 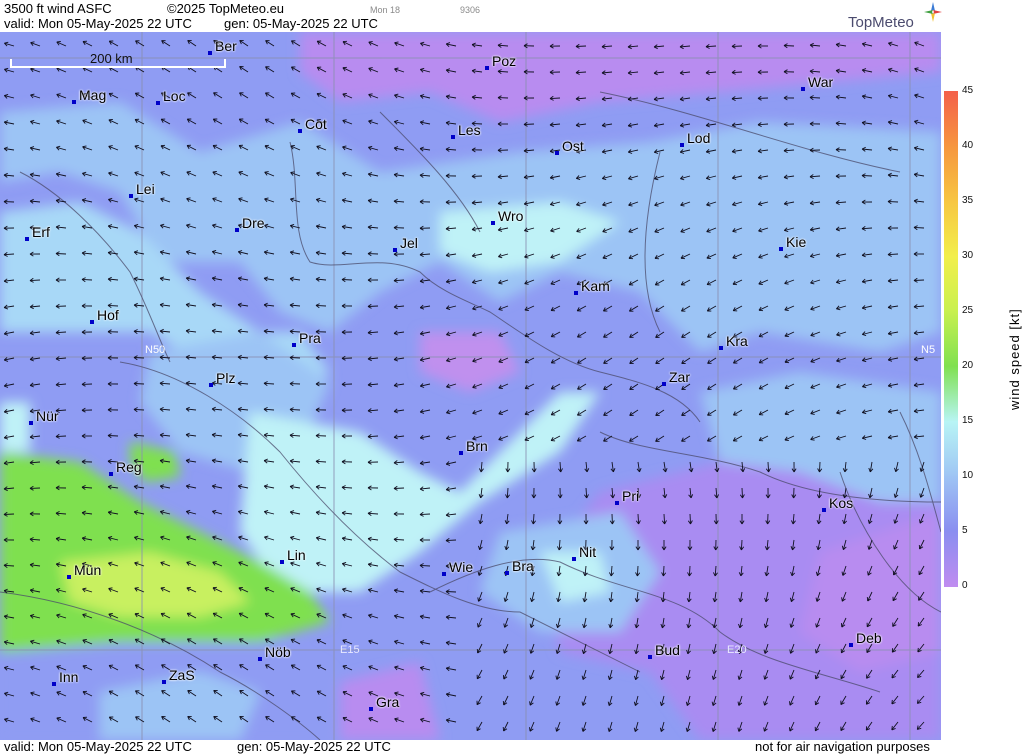 What do you see at coordinates (511, 216) in the screenshot?
I see `city-label: Wro` at bounding box center [511, 216].